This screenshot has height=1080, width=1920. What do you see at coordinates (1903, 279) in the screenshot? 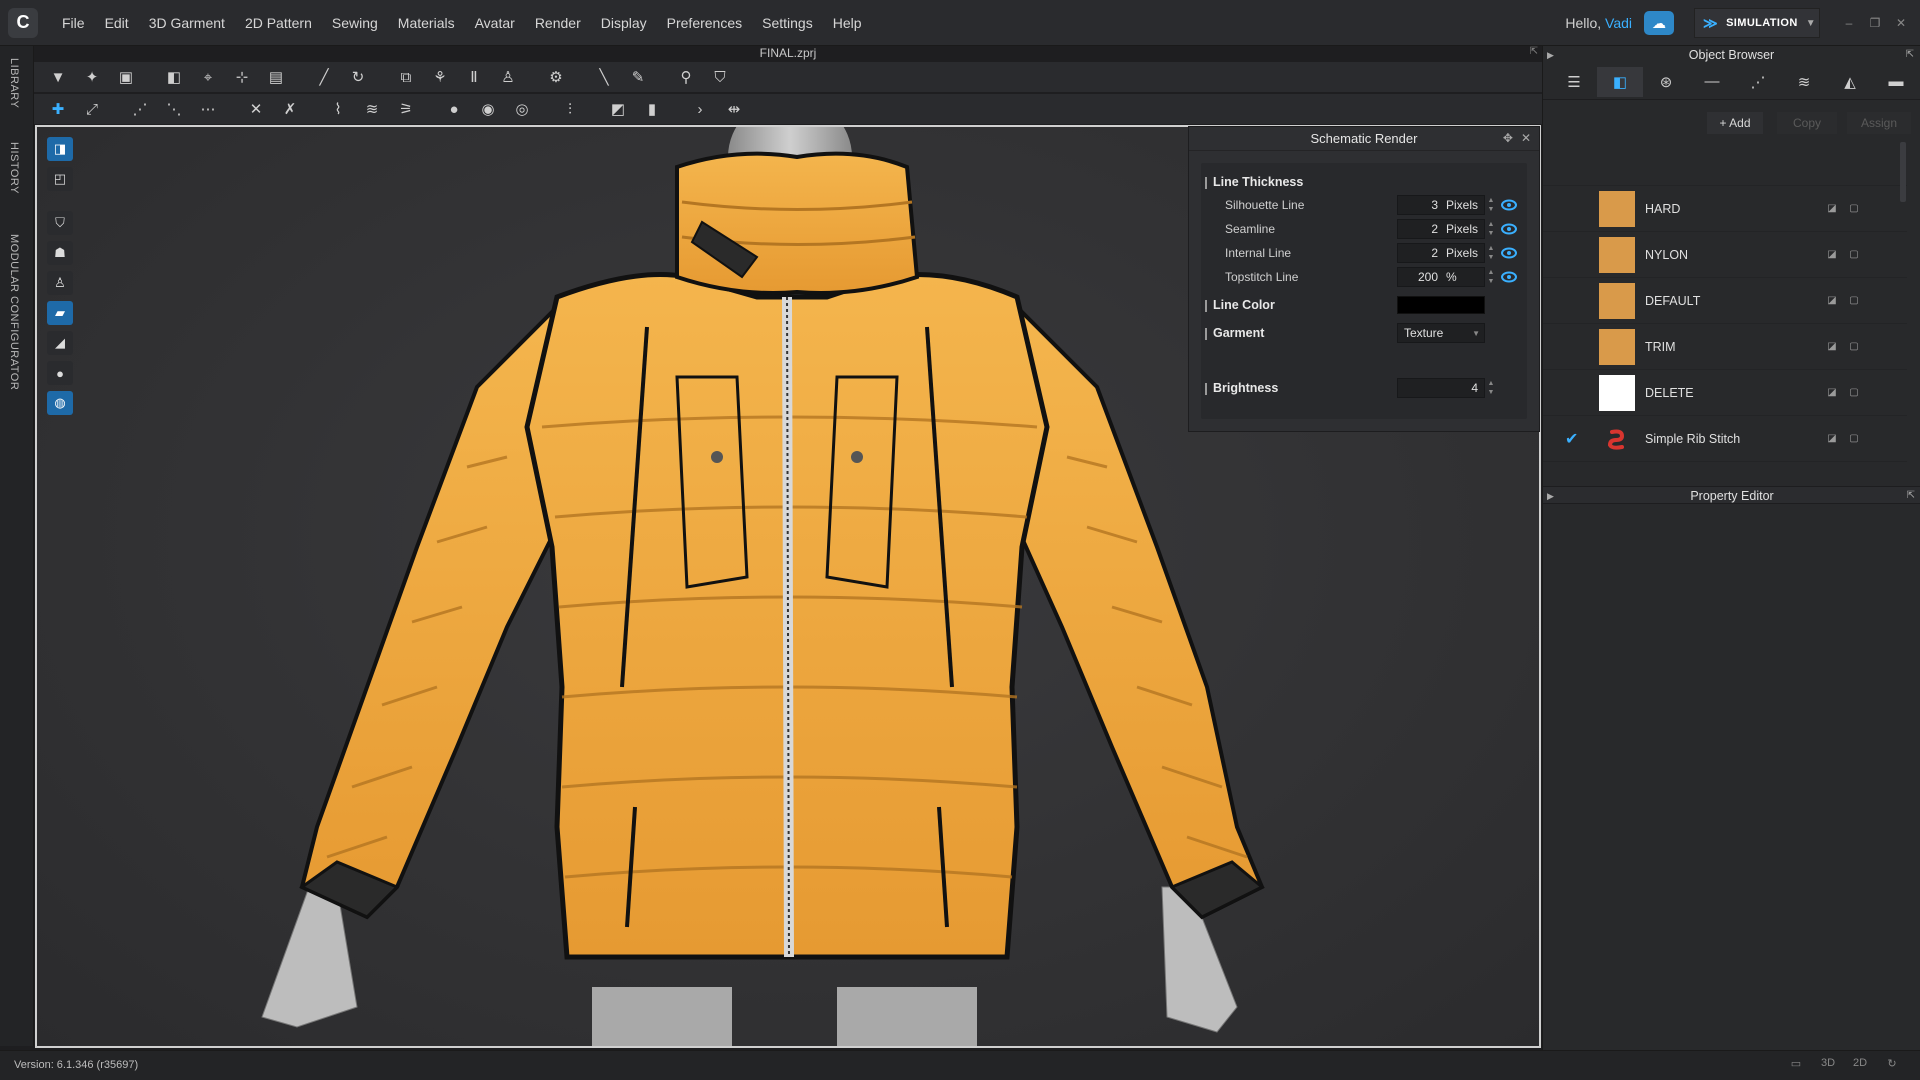
I see `material-list-scrollbar` at bounding box center [1903, 279].